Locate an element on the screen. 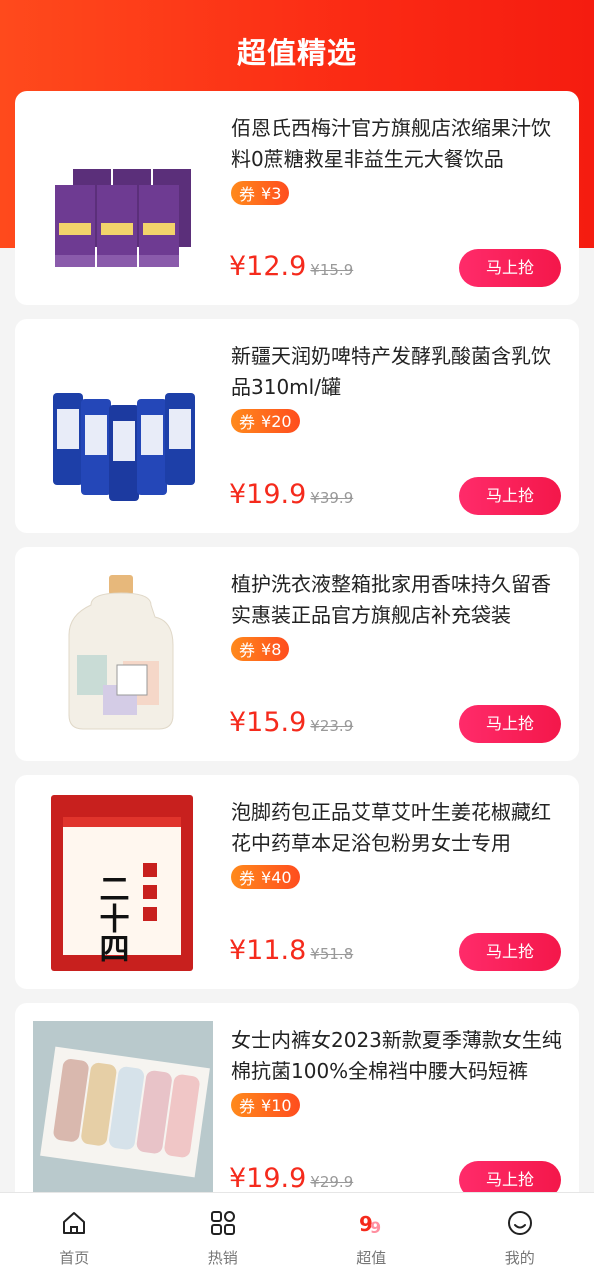  price-row: ¥19.9 ¥39.9 is located at coordinates (291, 497).